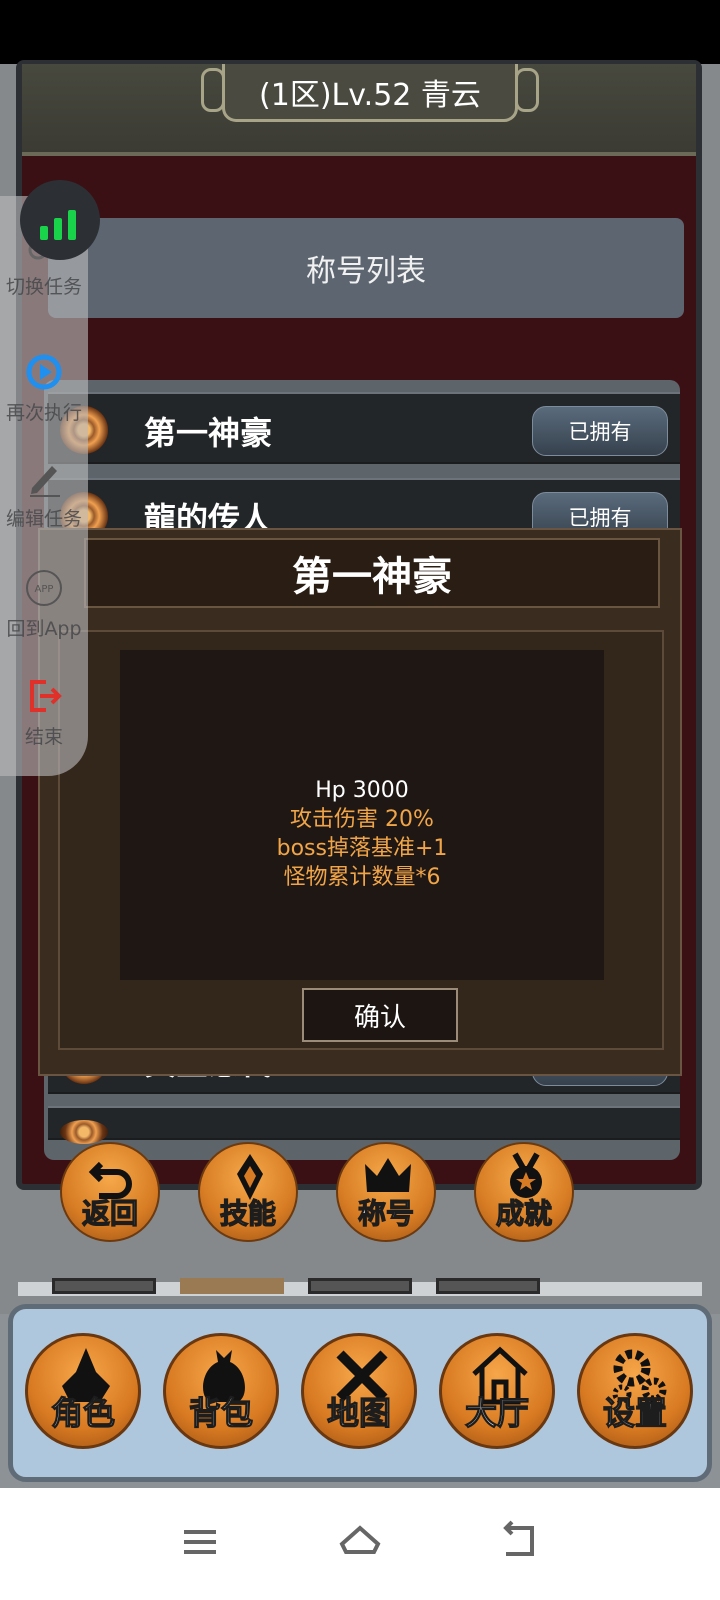 This screenshot has height=1600, width=720. Describe the element at coordinates (362, 819) in the screenshot. I see `effect-attack: 攻击伤害 20%` at that location.